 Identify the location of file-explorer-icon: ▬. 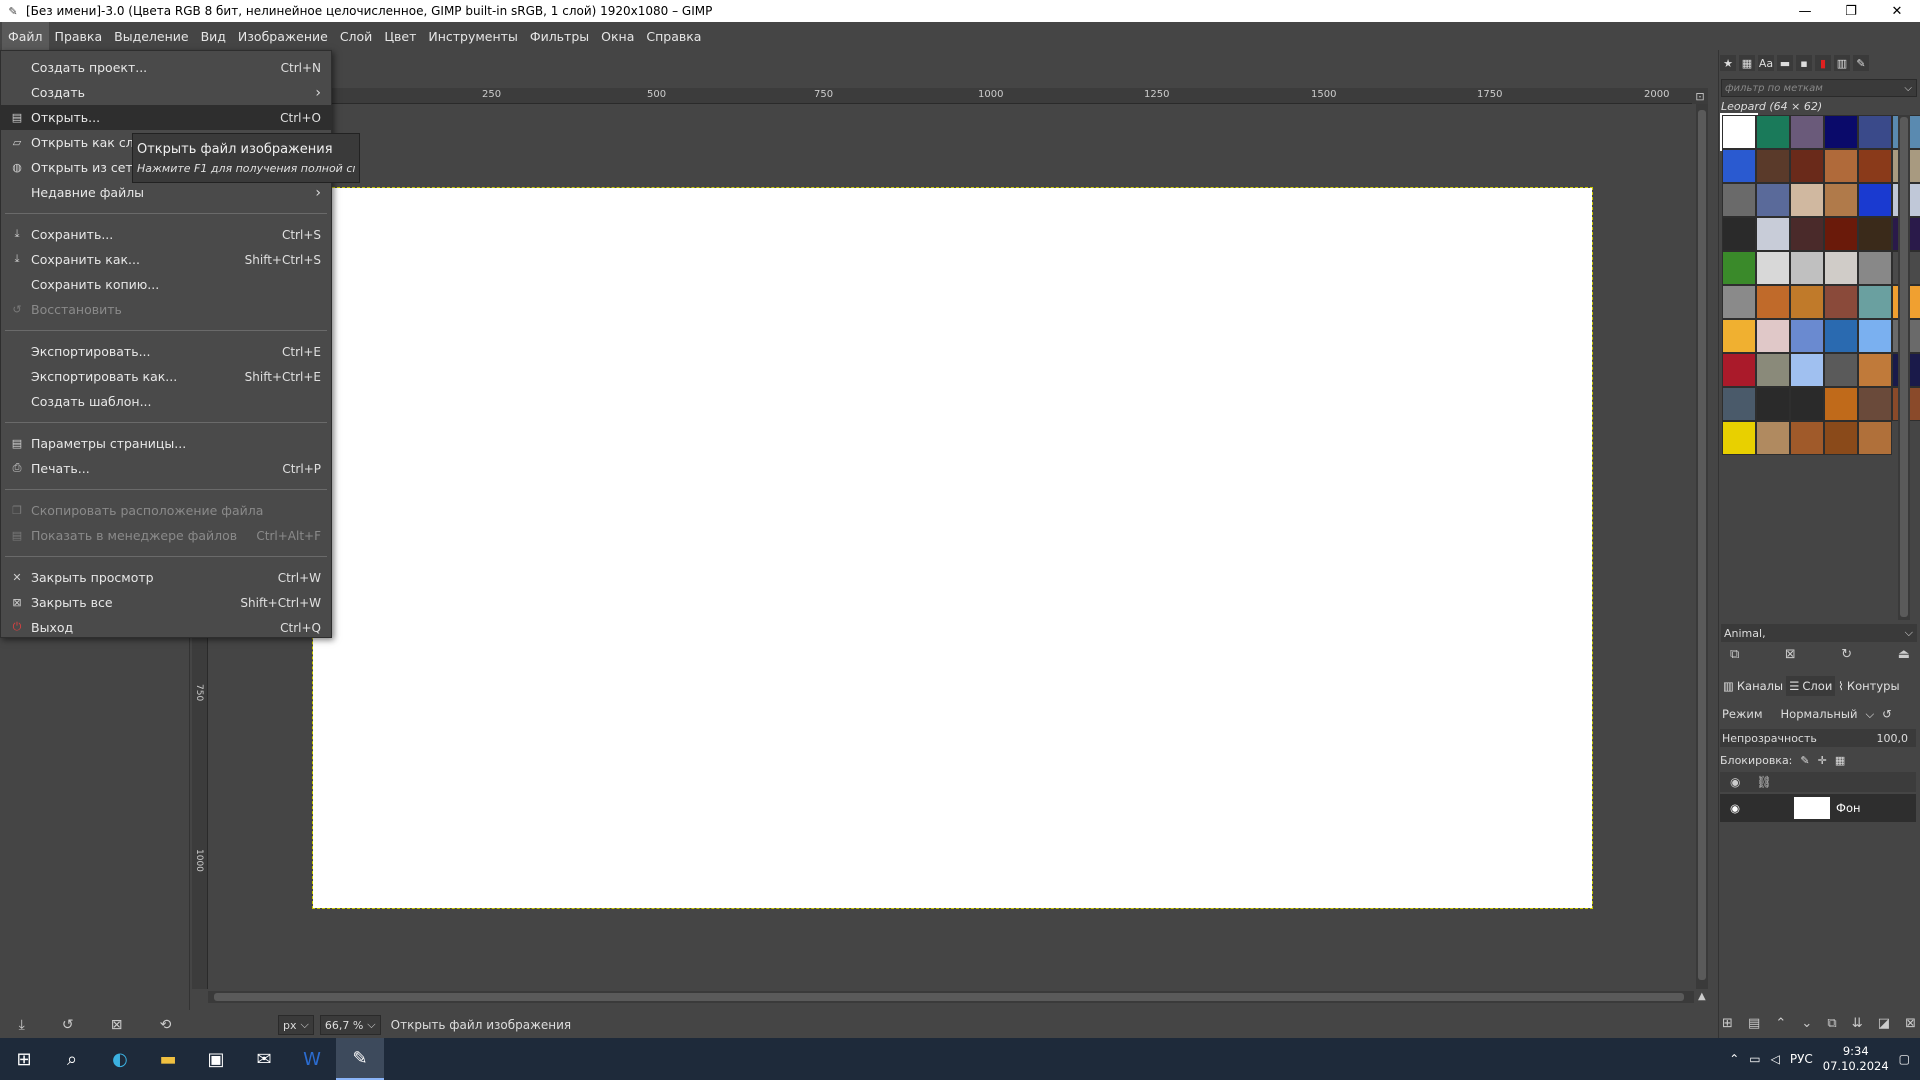
(168, 1059).